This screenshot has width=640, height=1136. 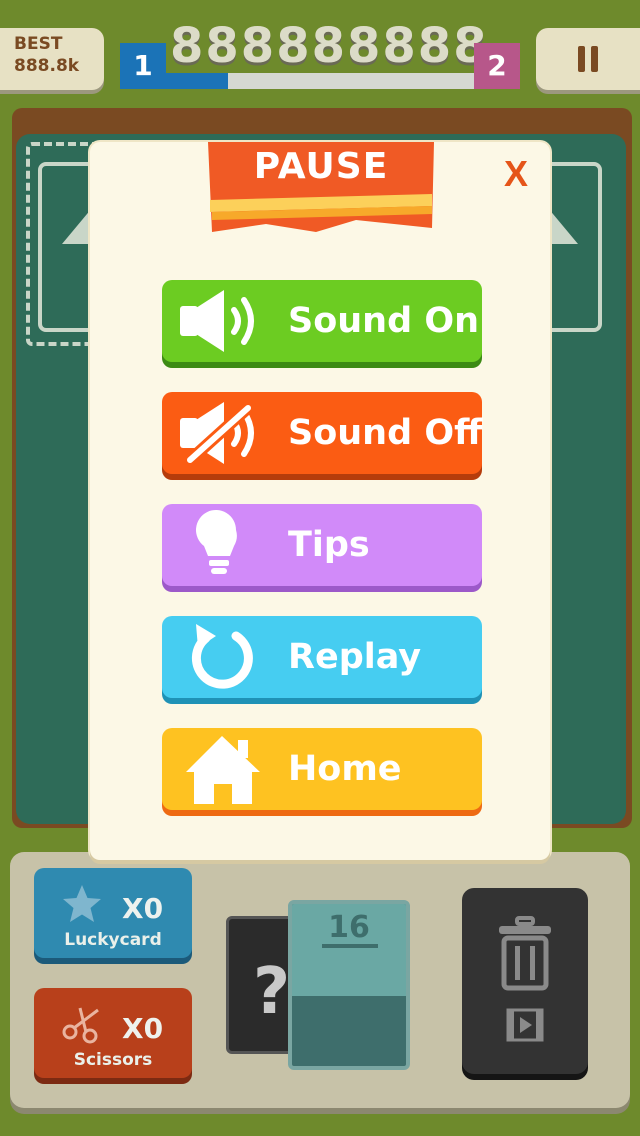 What do you see at coordinates (320, 66) in the screenshot?
I see `level-progress: 1 2` at bounding box center [320, 66].